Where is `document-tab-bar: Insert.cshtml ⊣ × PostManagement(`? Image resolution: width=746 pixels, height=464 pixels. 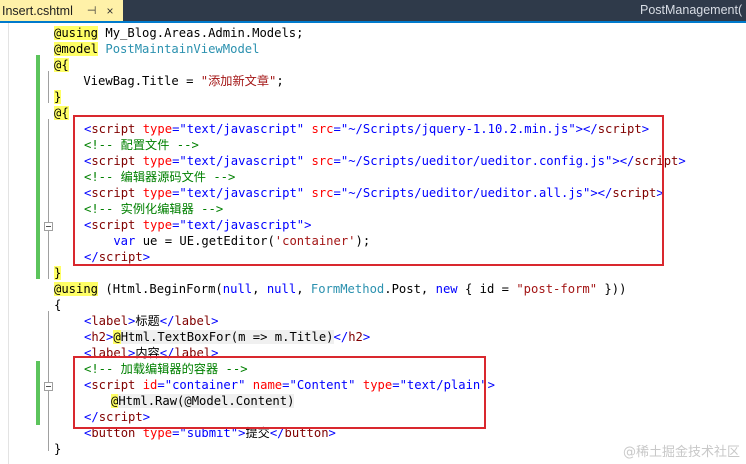 document-tab-bar: Insert.cshtml ⊣ × PostManagement( is located at coordinates (373, 11).